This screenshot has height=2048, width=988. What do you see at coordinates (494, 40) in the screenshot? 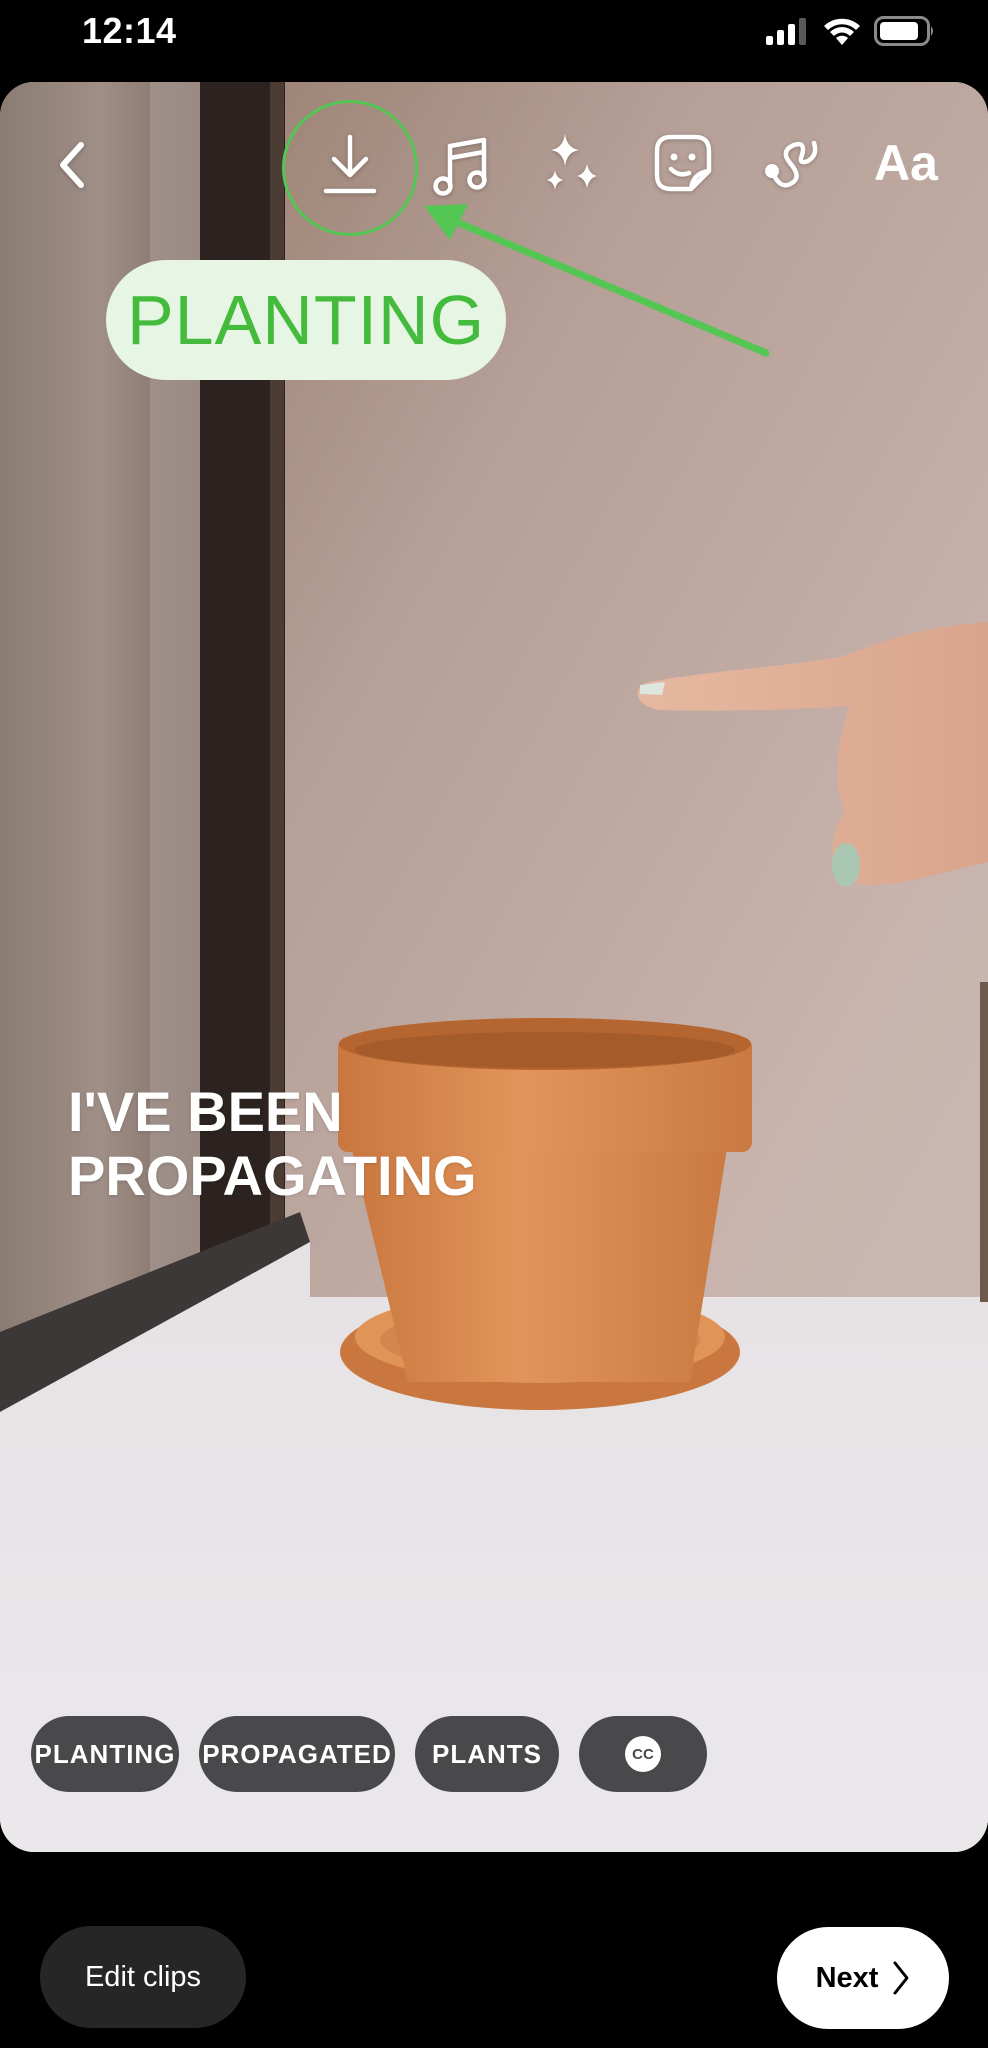
I see `status-bar: 12:14` at bounding box center [494, 40].